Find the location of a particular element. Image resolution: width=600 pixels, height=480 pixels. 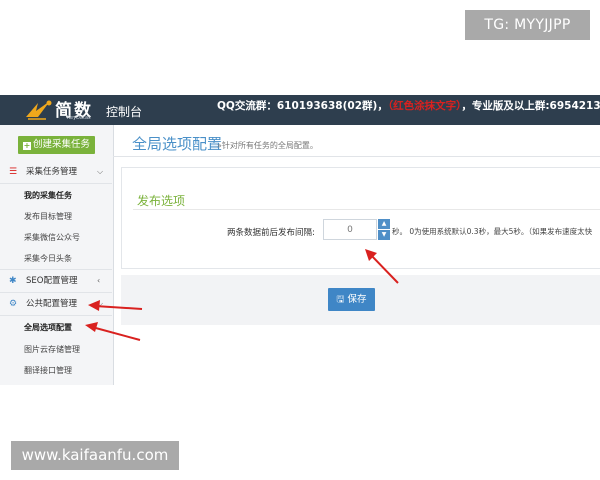

create-task-button: + 创建采集任务 is located at coordinates (56, 145).